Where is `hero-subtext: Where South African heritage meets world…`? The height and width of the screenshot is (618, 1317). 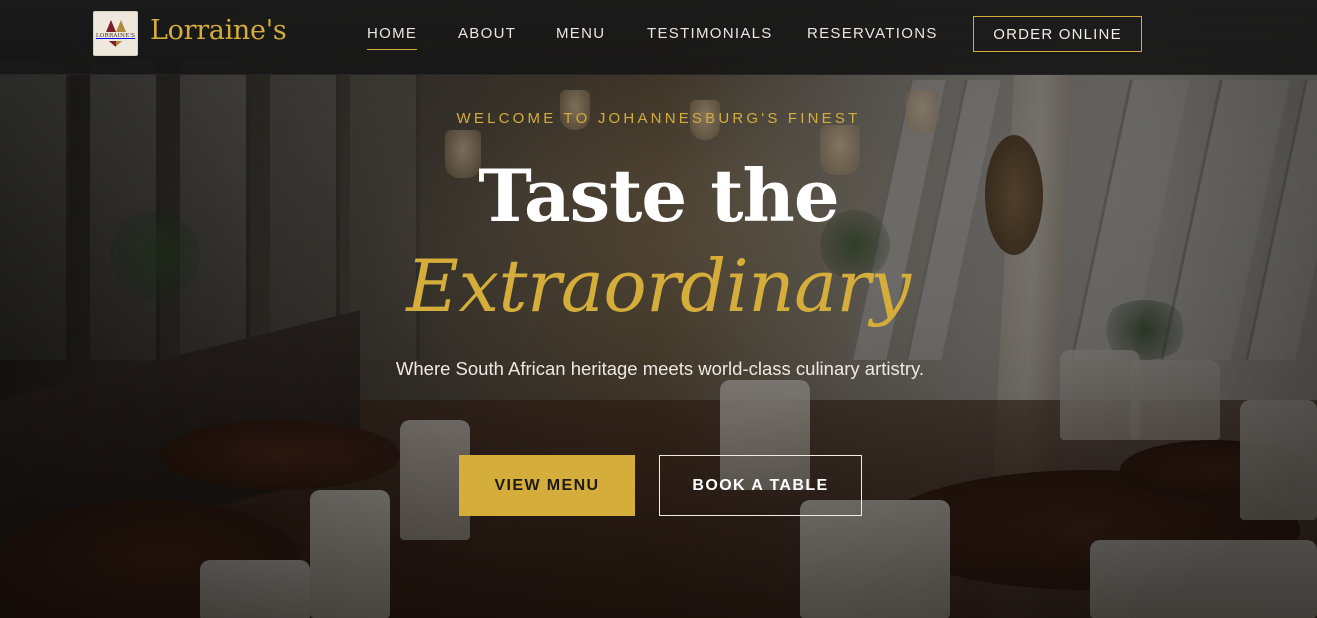 hero-subtext: Where South African heritage meets world… is located at coordinates (660, 368).